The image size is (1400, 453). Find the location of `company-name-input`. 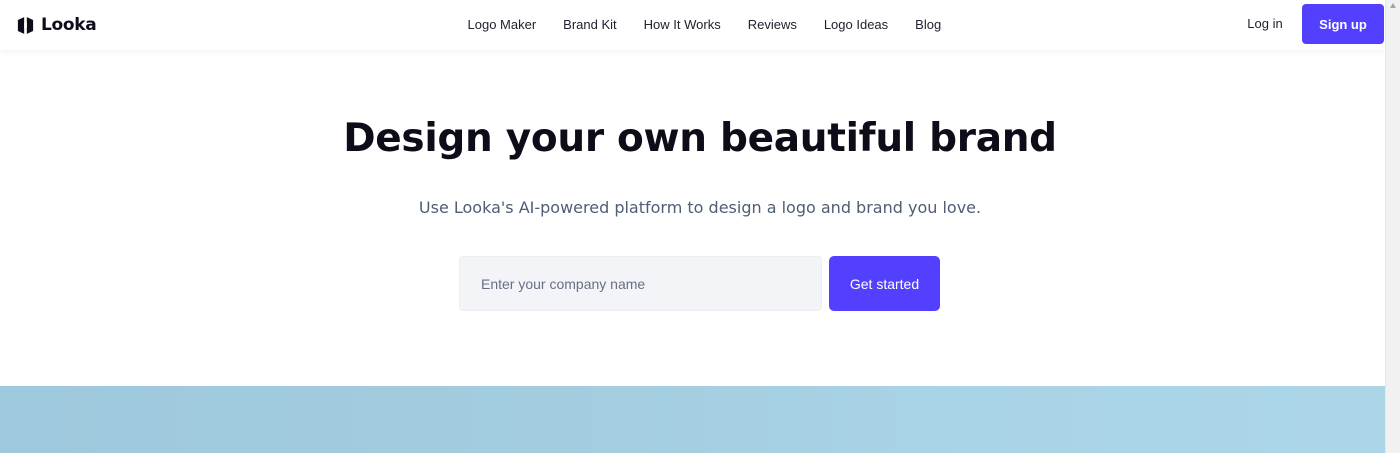

company-name-input is located at coordinates (640, 283).